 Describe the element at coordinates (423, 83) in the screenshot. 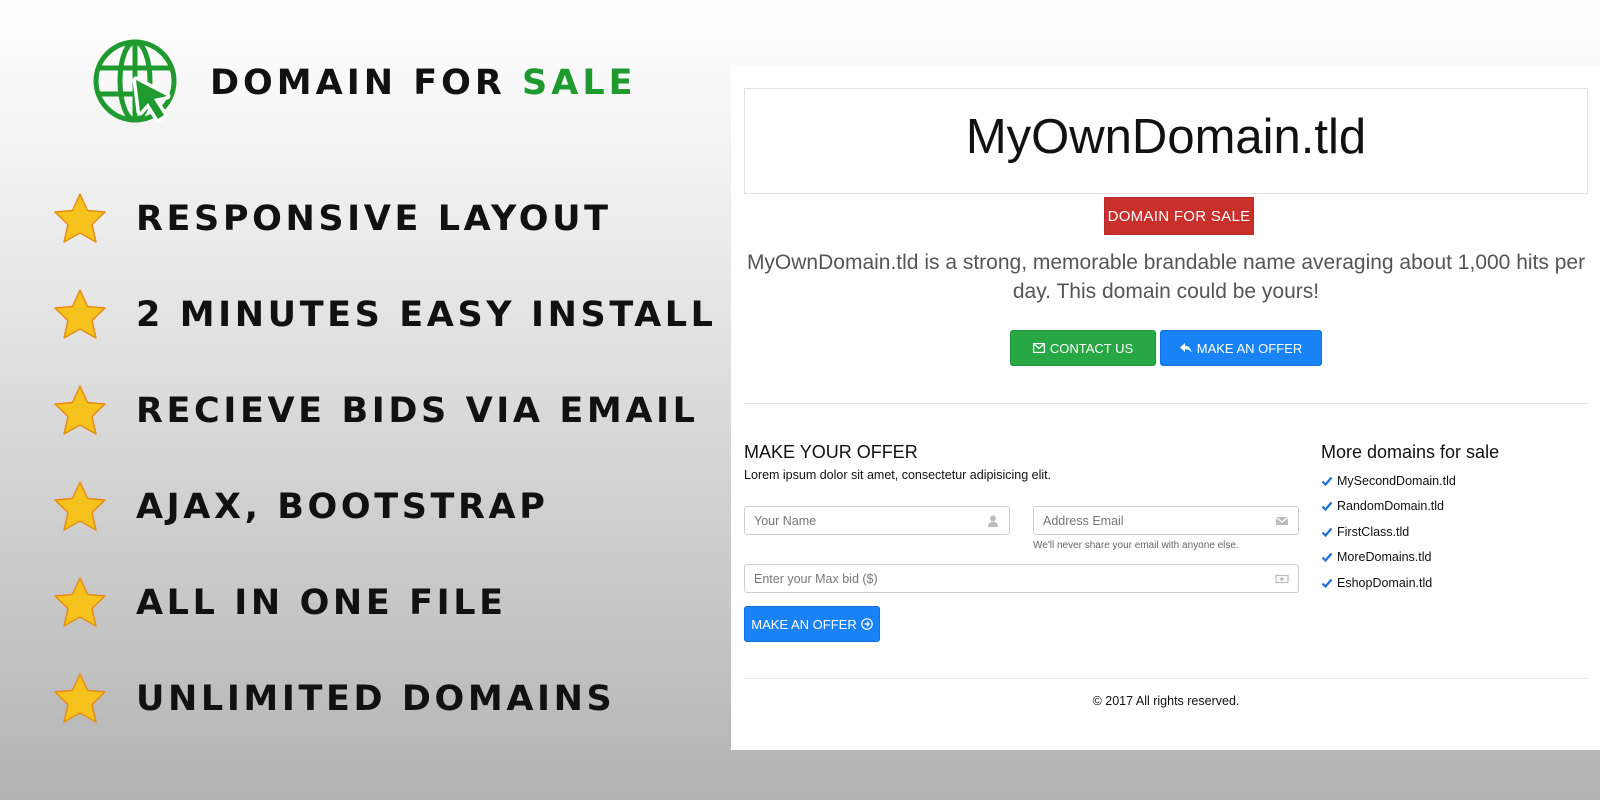

I see `brand-title: DOMAIN FOR SALE` at that location.